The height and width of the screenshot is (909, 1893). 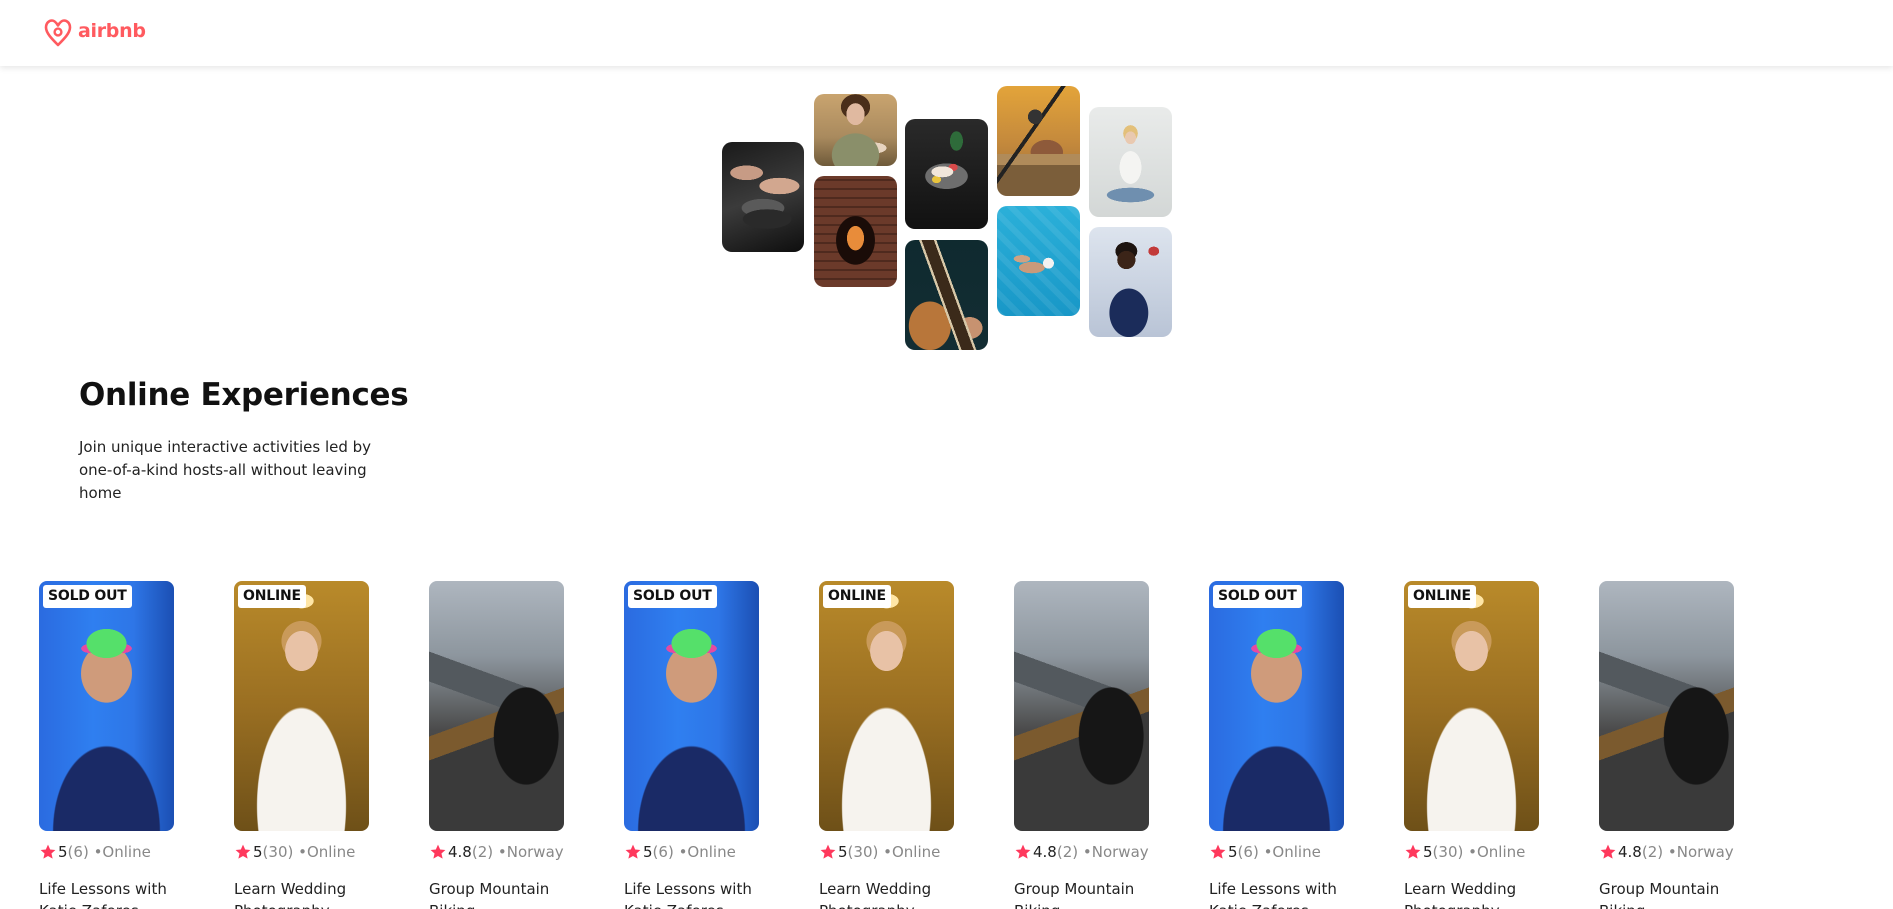 I want to click on fireplace-performer-photo, so click(x=855, y=231).